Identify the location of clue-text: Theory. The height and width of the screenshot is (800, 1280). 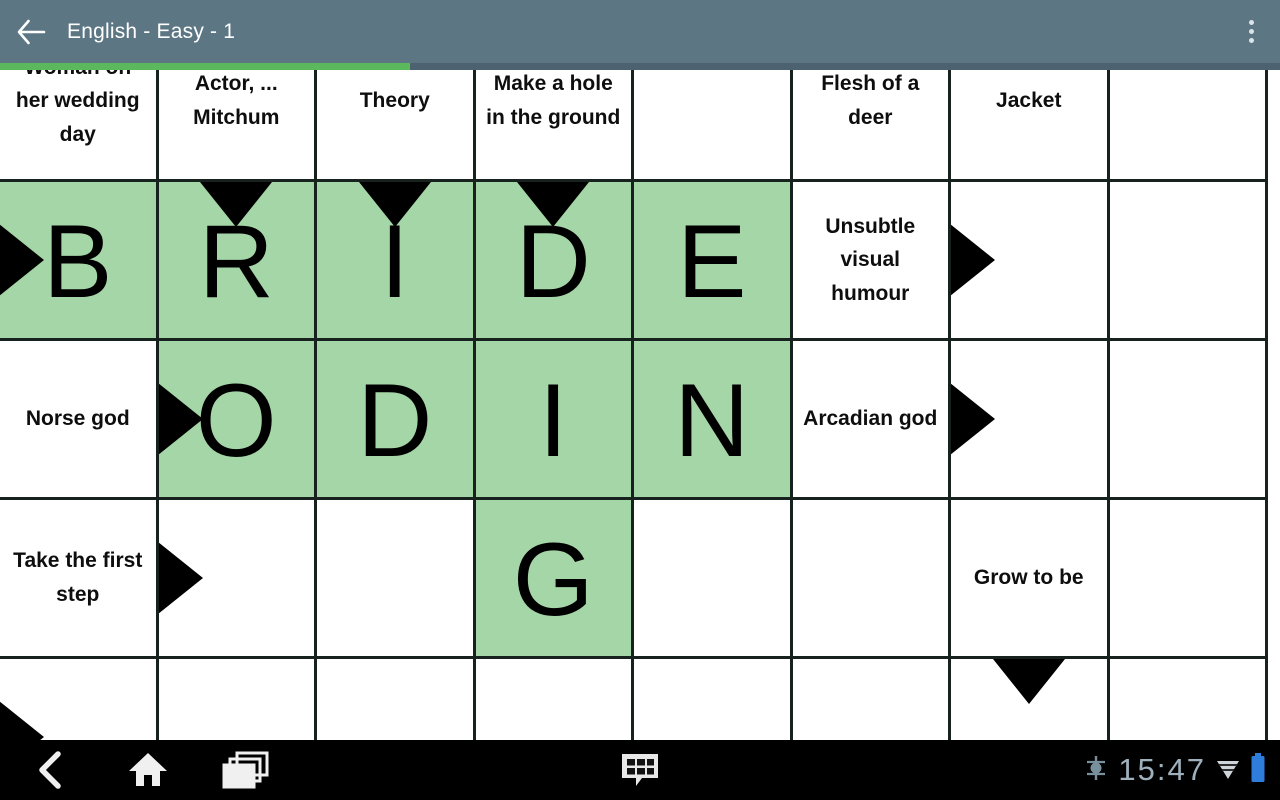
(394, 101).